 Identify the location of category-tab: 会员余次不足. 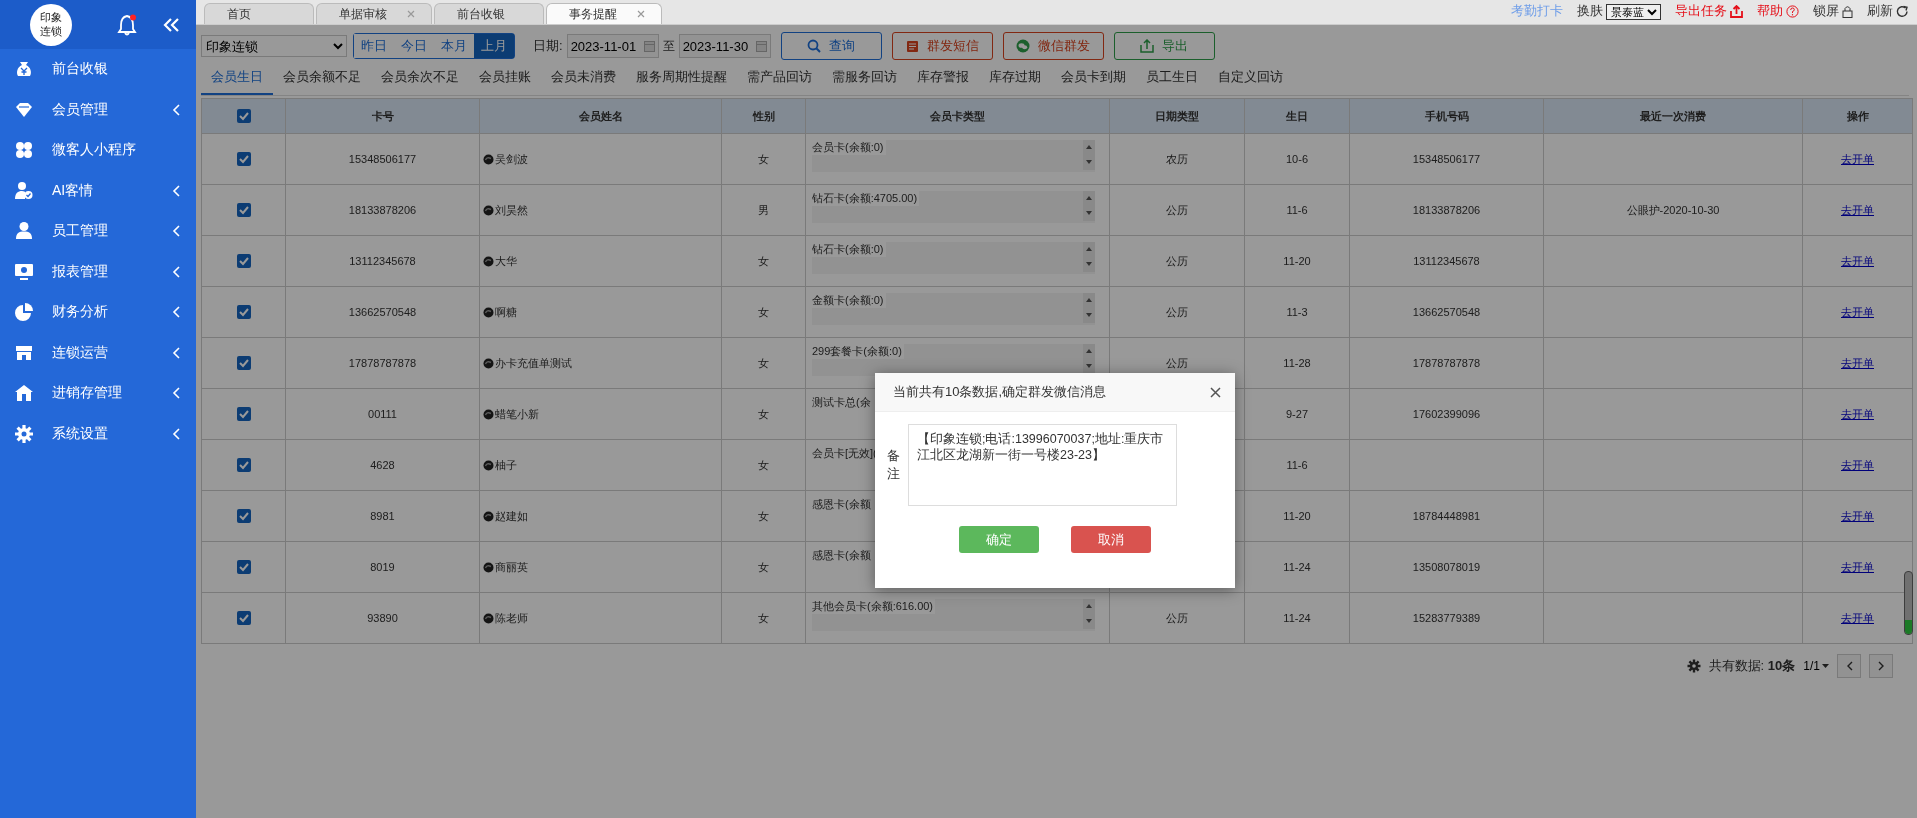
(420, 78).